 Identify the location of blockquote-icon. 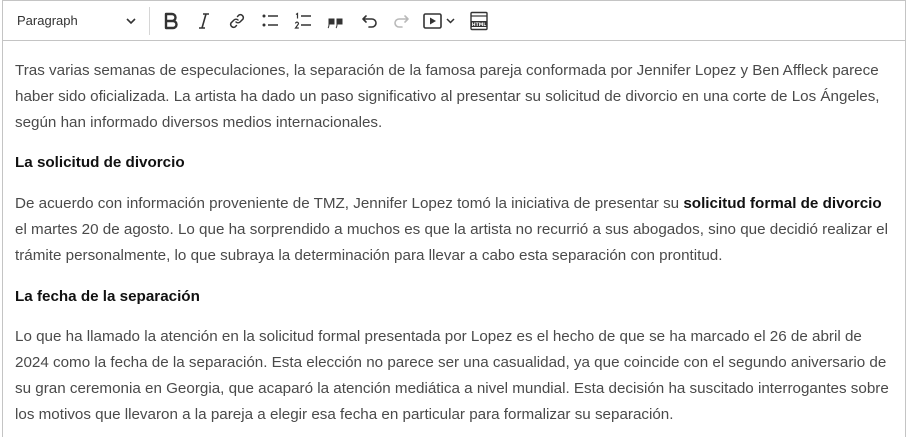
(334, 23).